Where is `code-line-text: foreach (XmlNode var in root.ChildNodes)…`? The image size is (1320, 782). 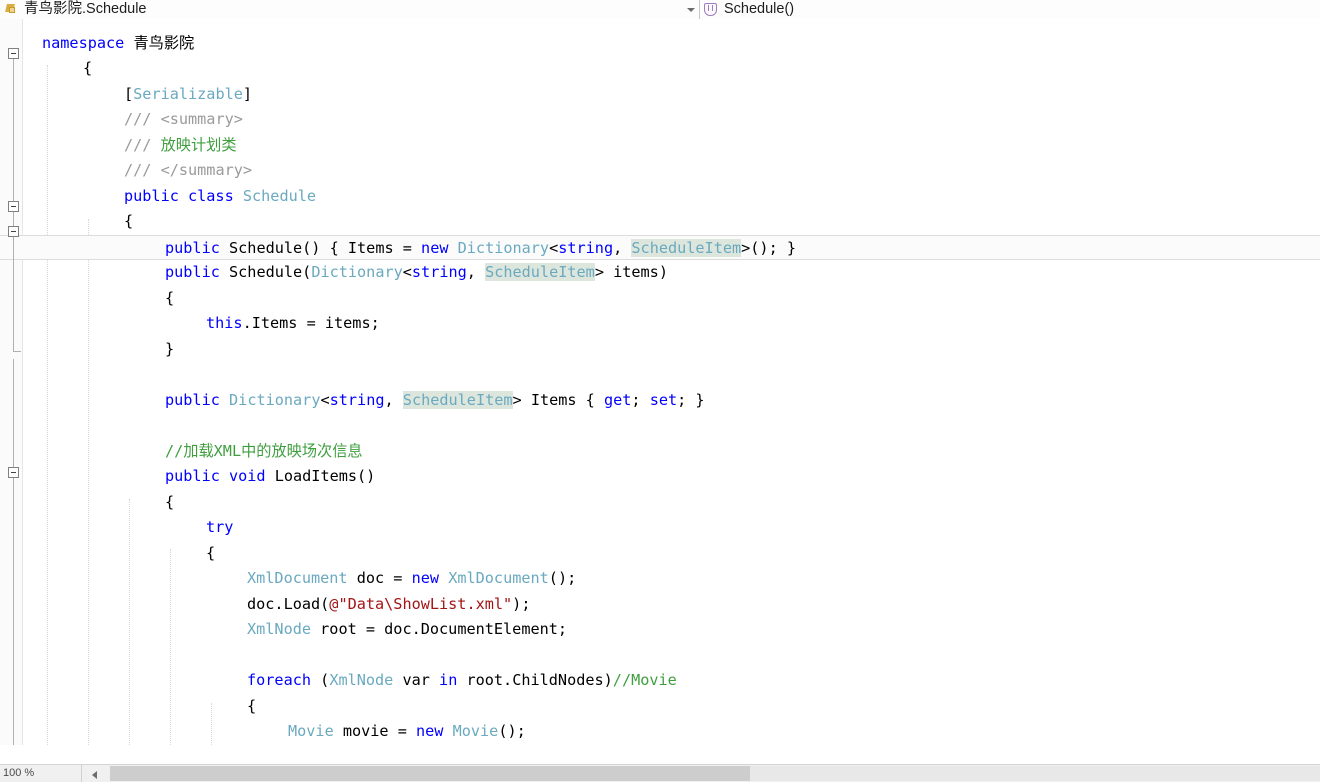 code-line-text: foreach (XmlNode var in root.ChildNodes)… is located at coordinates (338, 680).